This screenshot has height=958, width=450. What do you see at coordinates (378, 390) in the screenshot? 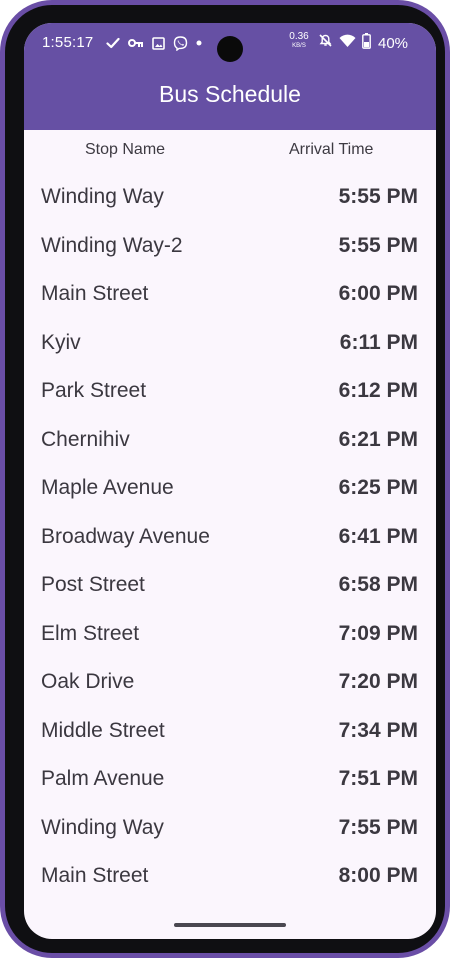
I see `arrival-time: 6:12 PM` at bounding box center [378, 390].